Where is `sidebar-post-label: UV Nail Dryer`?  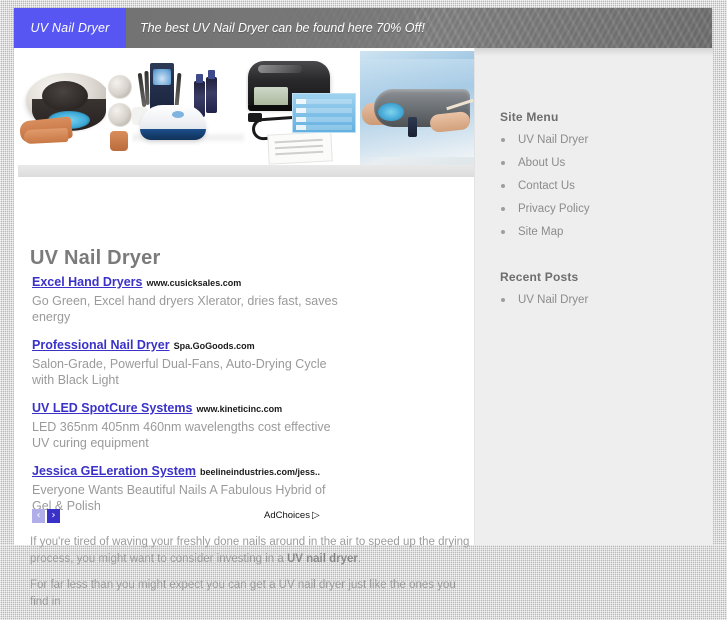
sidebar-post-label: UV Nail Dryer is located at coordinates (553, 300).